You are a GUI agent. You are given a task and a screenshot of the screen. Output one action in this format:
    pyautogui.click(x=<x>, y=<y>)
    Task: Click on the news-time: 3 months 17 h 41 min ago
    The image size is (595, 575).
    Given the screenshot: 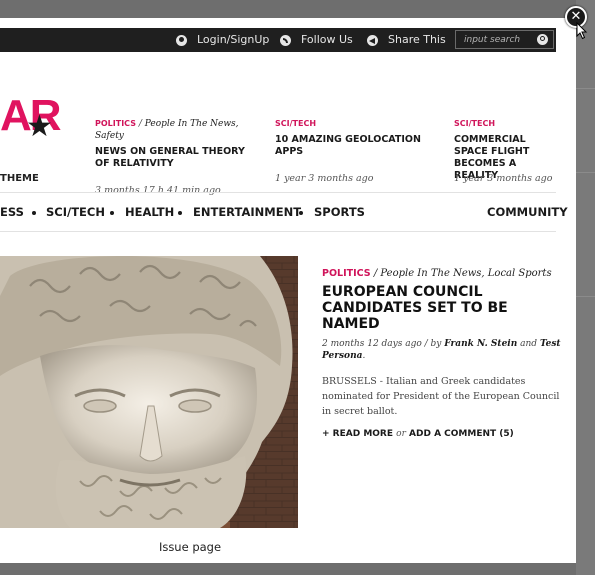 What is the action you would take?
    pyautogui.click(x=158, y=190)
    